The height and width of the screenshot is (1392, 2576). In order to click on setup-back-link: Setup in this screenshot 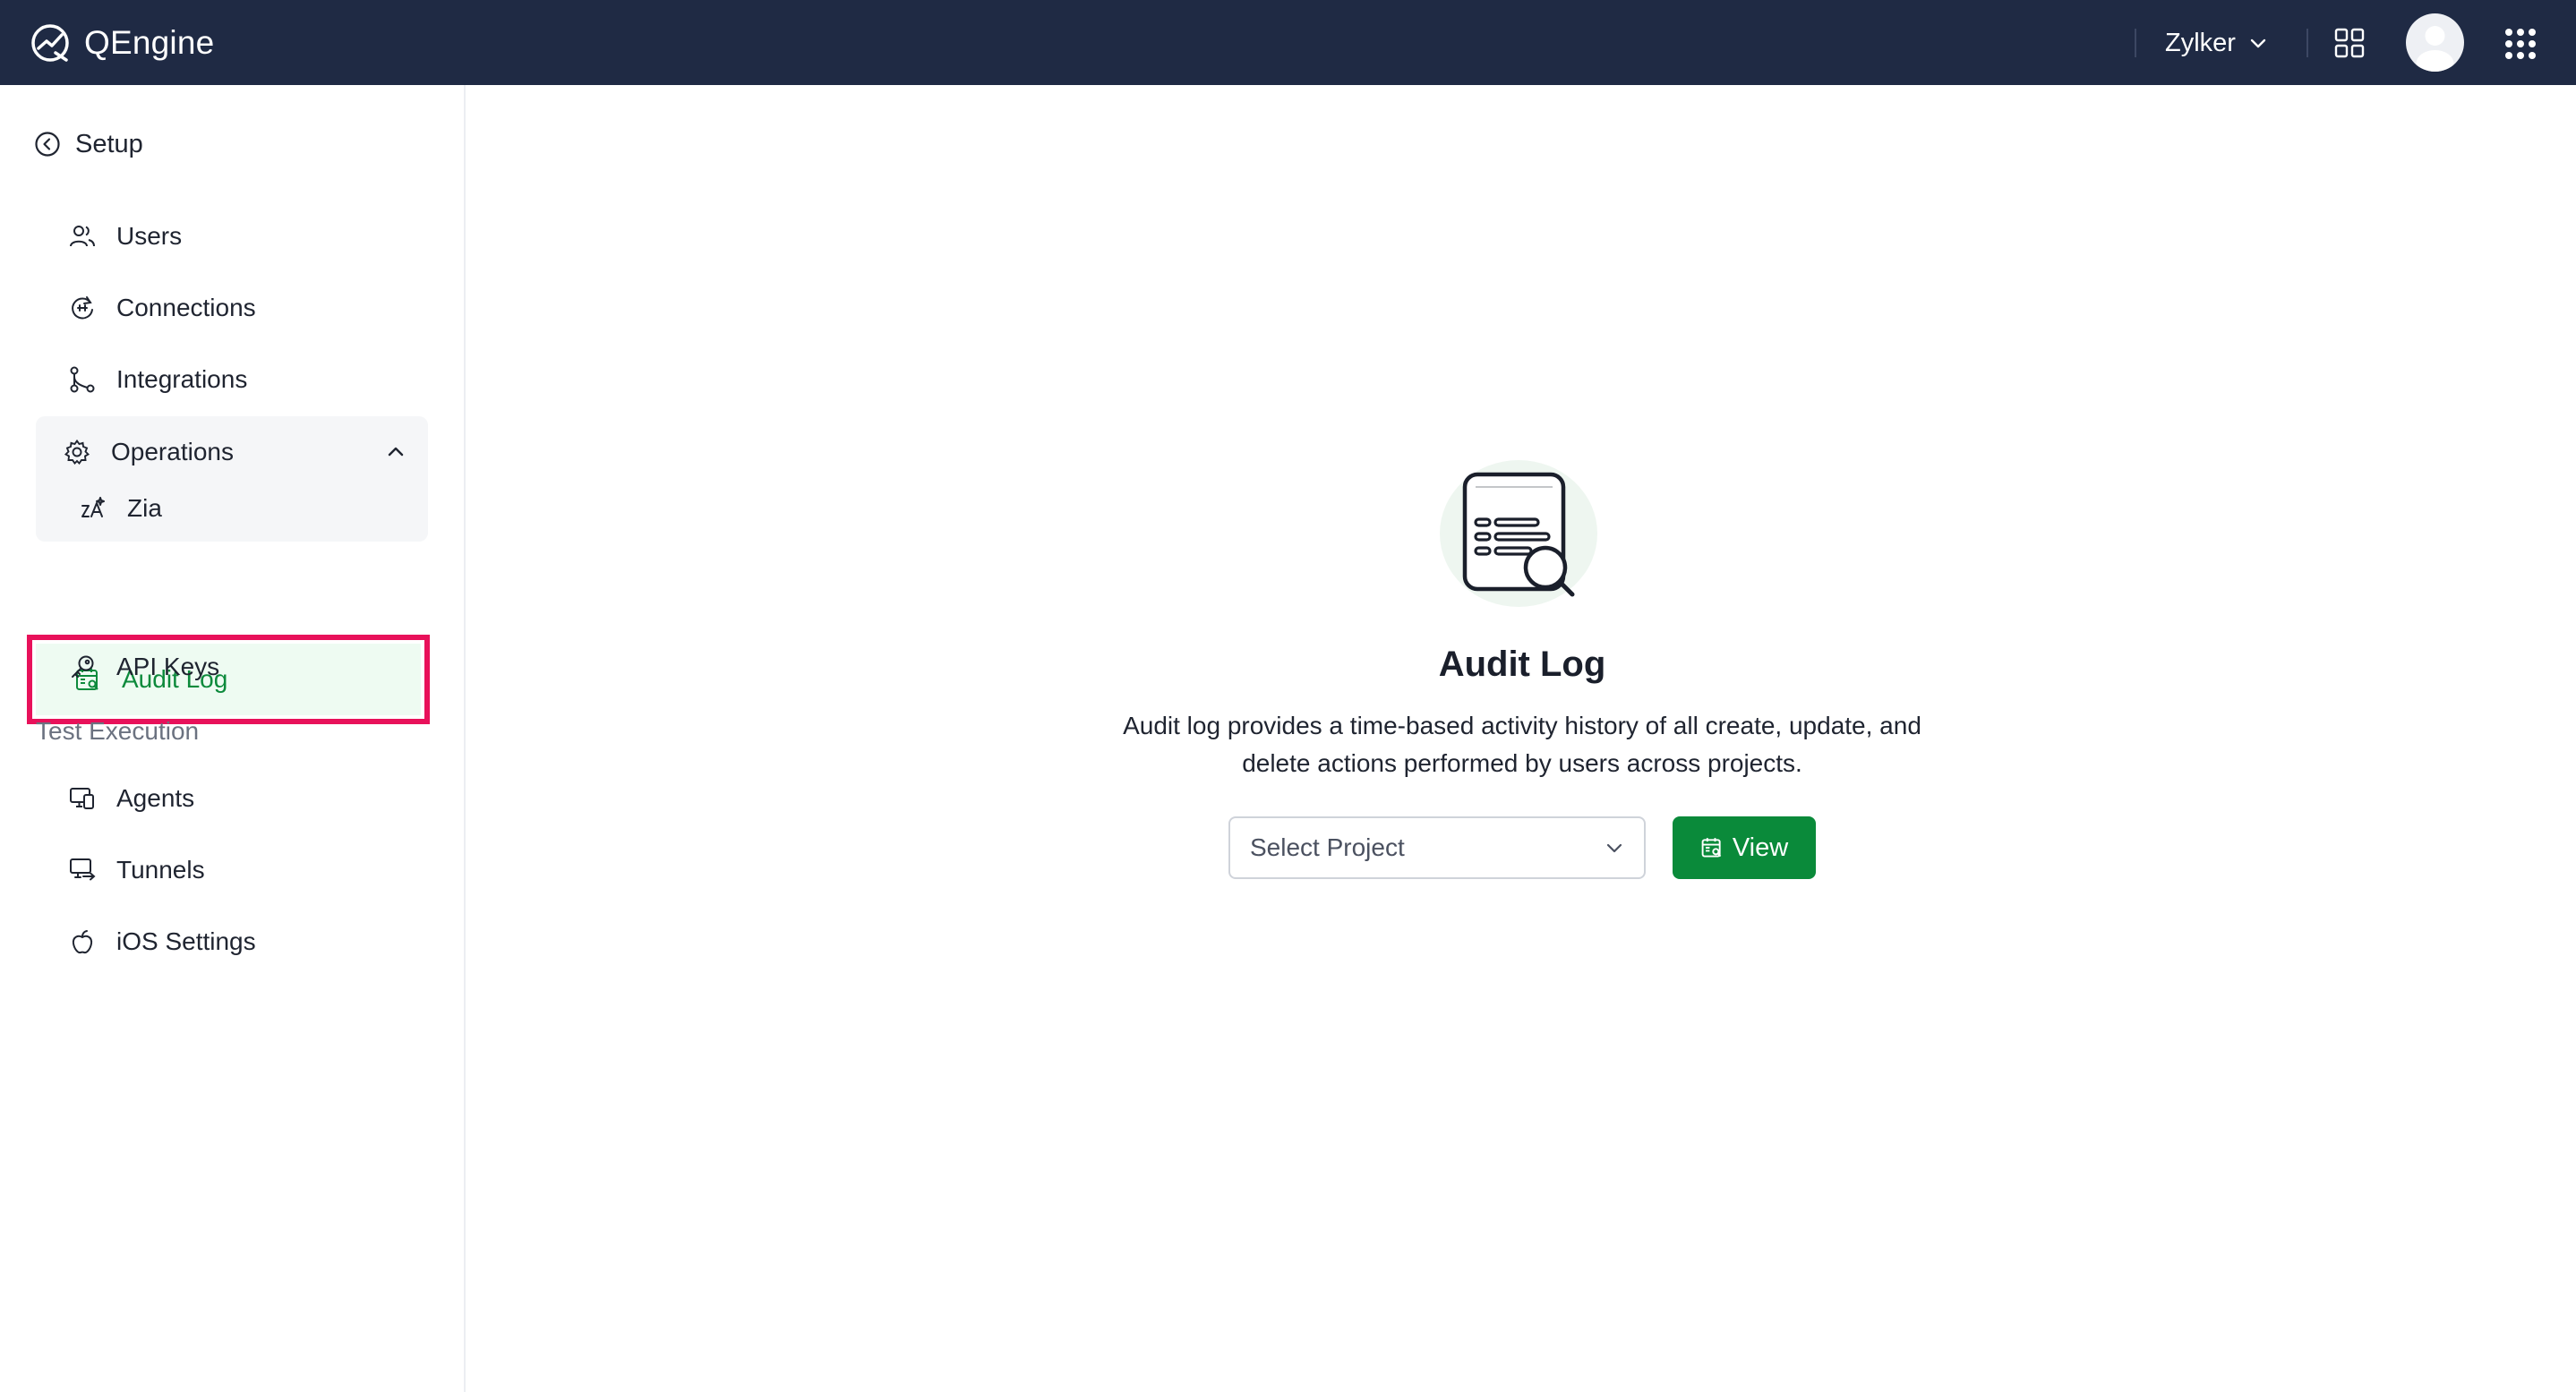, I will do `click(88, 144)`.